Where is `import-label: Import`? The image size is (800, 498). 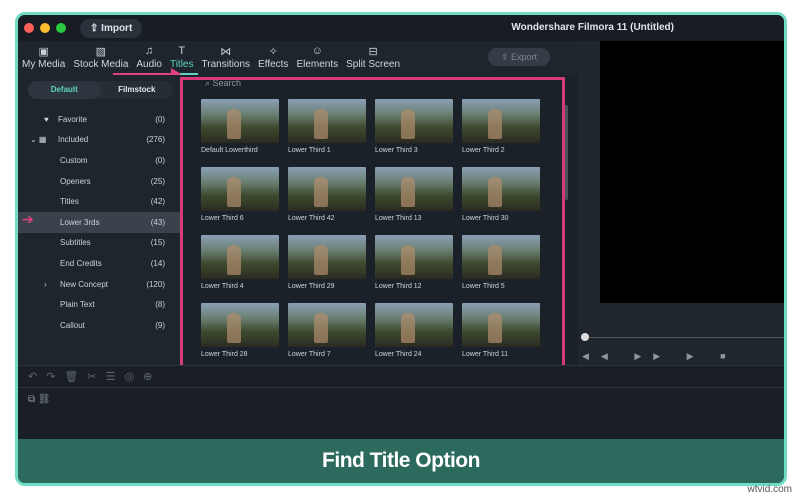
import-label: Import is located at coordinates (117, 28).